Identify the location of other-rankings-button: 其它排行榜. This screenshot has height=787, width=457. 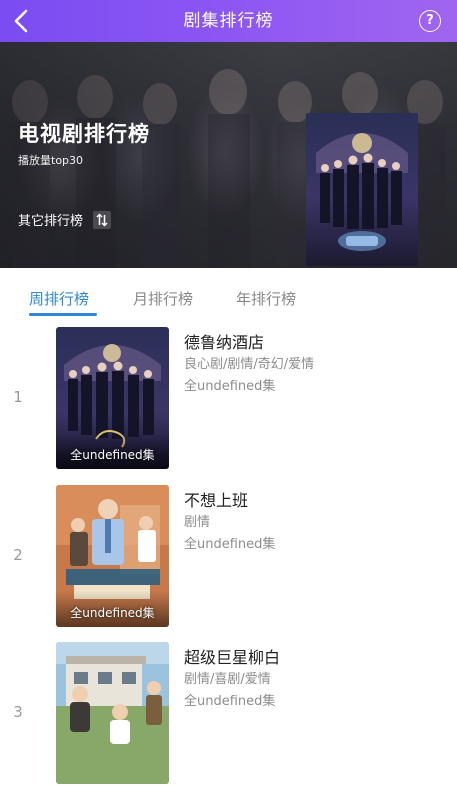
(65, 219).